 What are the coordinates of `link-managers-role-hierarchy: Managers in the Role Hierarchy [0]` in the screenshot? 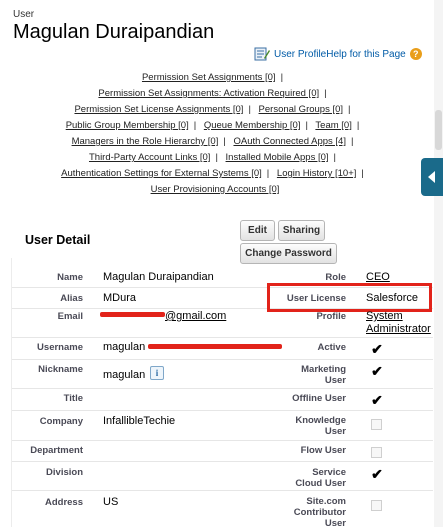 It's located at (145, 141).